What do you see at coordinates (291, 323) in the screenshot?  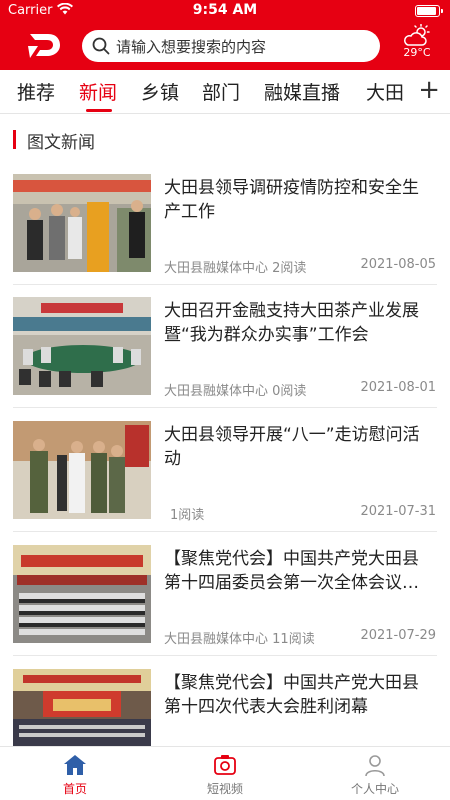 I see `news-title: 大田召开金融支持大田茶产业发展暨“我为群众办实事”工作会` at bounding box center [291, 323].